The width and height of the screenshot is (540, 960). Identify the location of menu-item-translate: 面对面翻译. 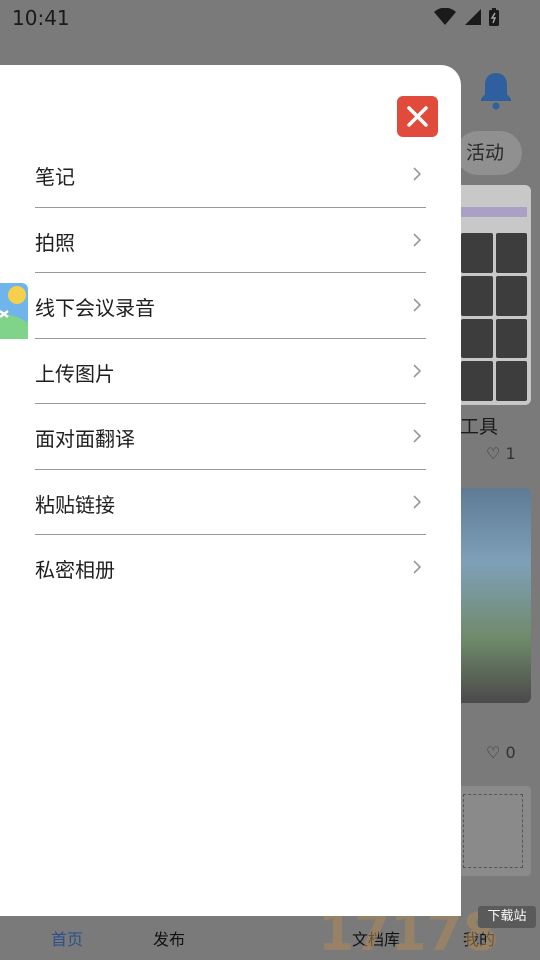
(230, 437).